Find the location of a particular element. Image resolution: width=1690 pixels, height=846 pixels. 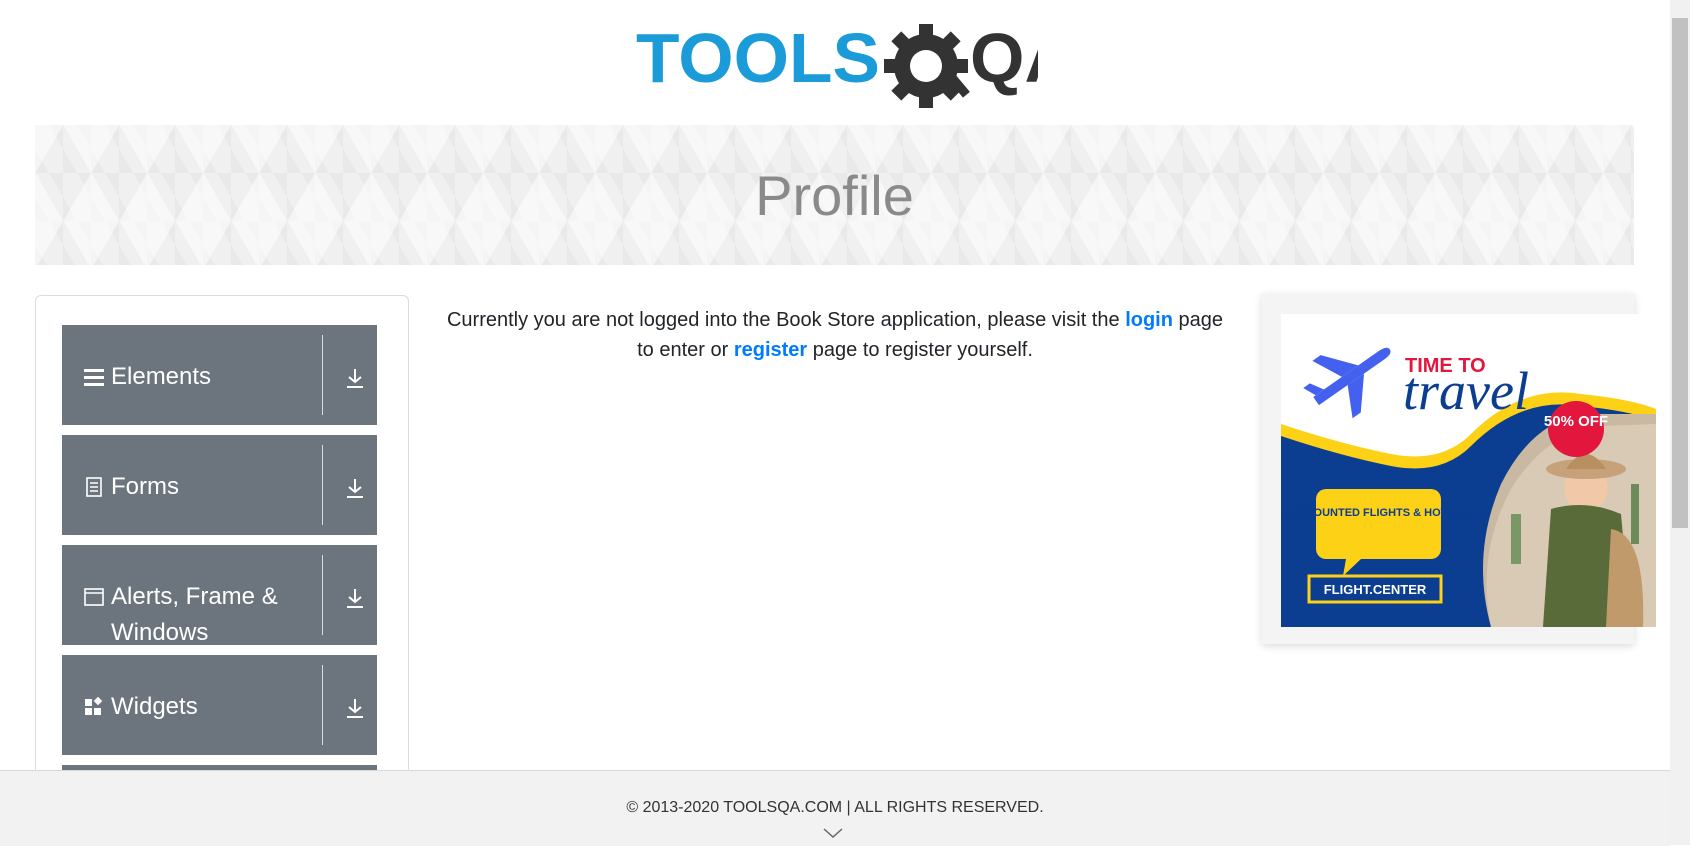

chevron-down-icon is located at coordinates (833, 833).